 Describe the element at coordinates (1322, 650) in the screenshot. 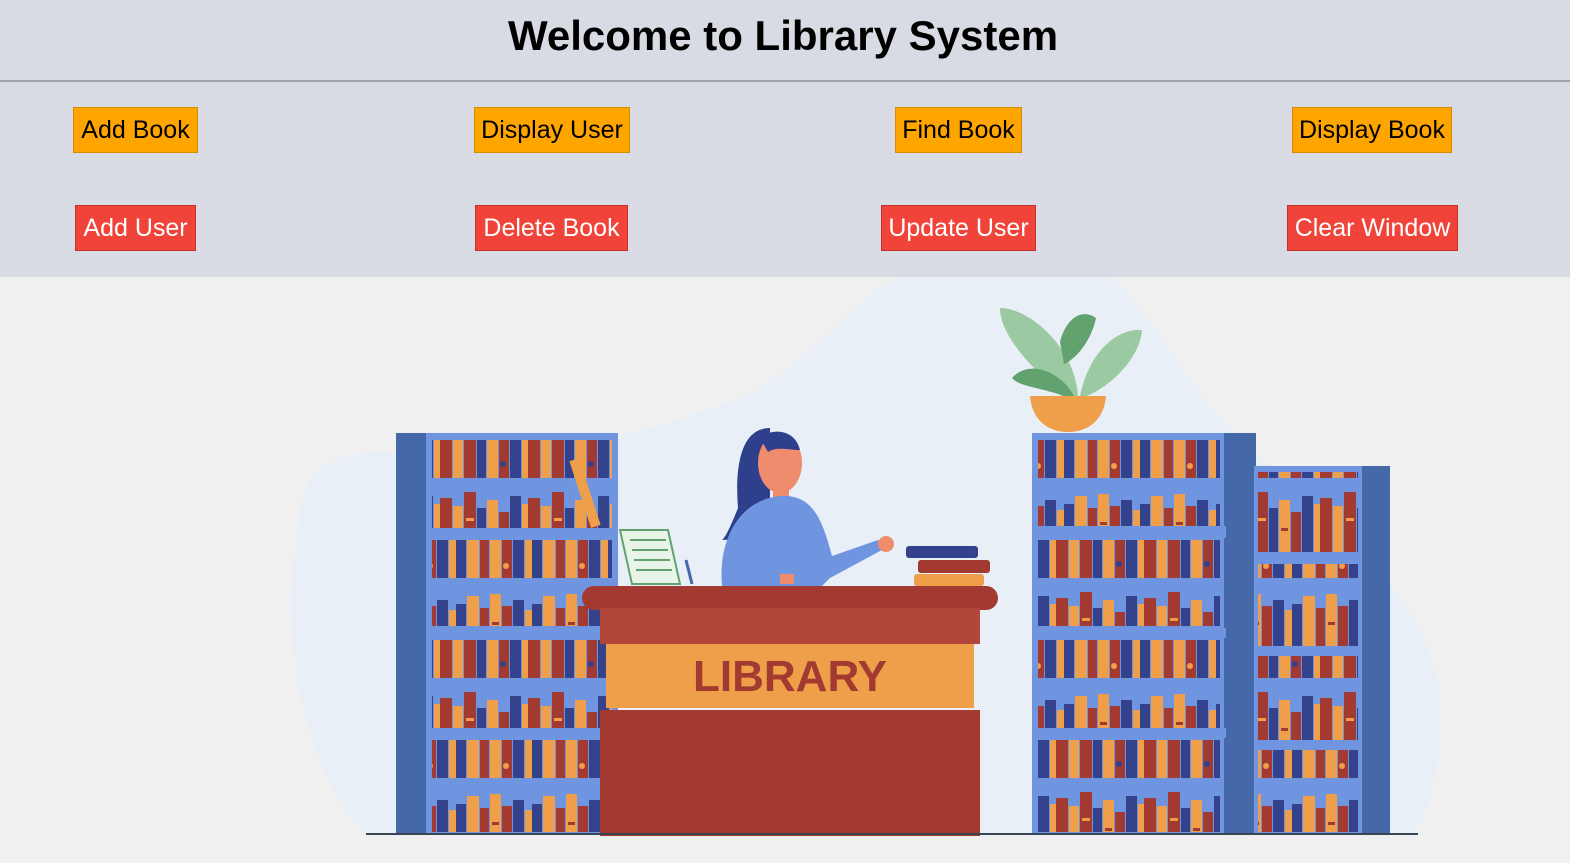

I see `far-right-bookshelf` at that location.